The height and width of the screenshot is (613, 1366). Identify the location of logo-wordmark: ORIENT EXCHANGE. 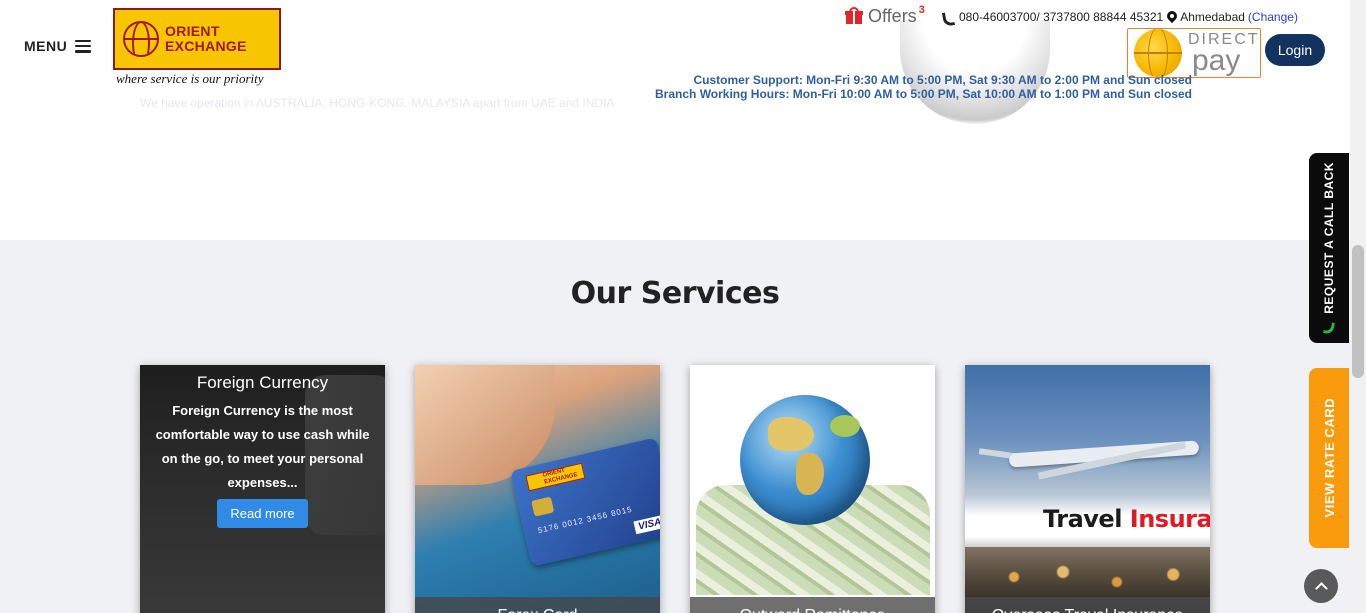
(206, 39).